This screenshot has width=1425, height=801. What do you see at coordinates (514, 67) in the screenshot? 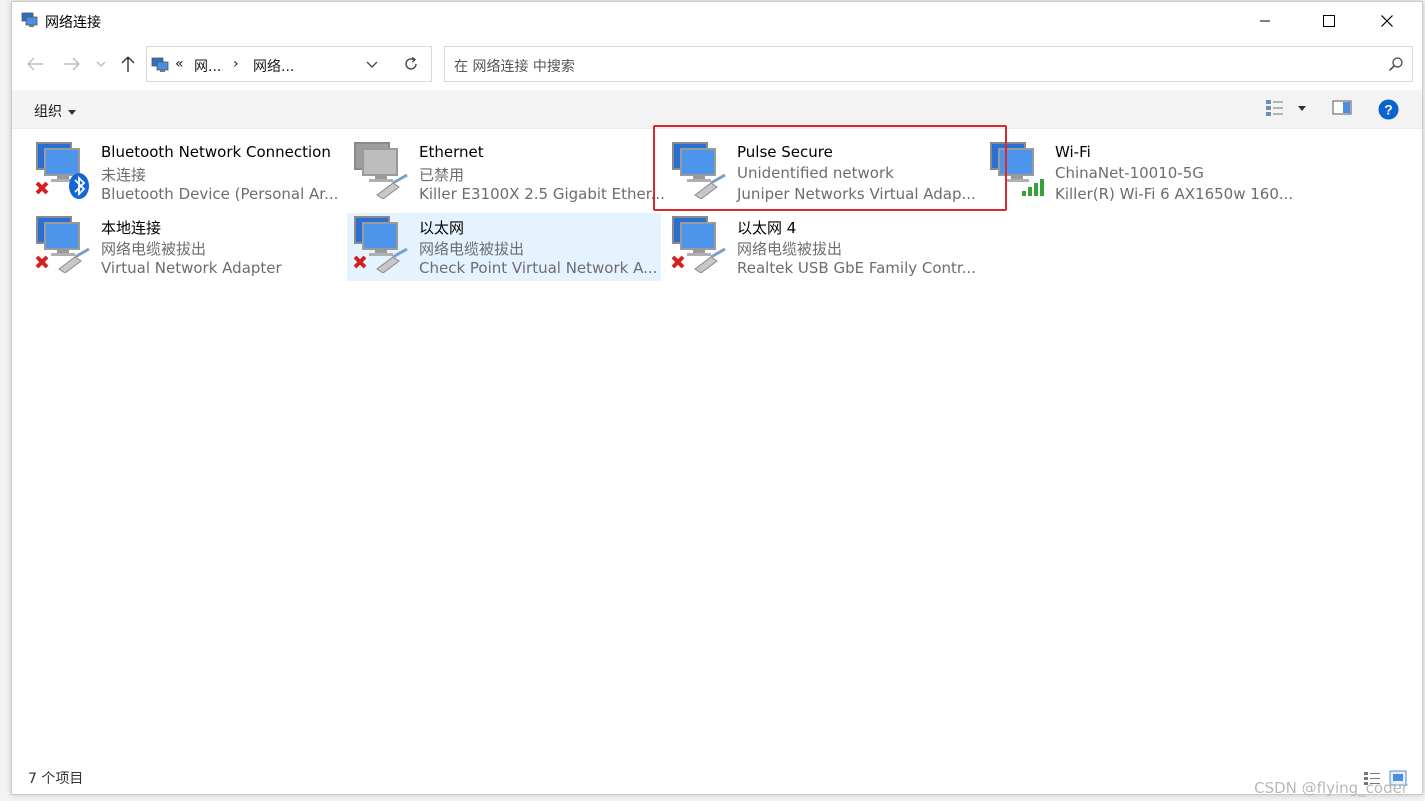
I see `search-placeholder: 在 网络连接 中搜索` at bounding box center [514, 67].